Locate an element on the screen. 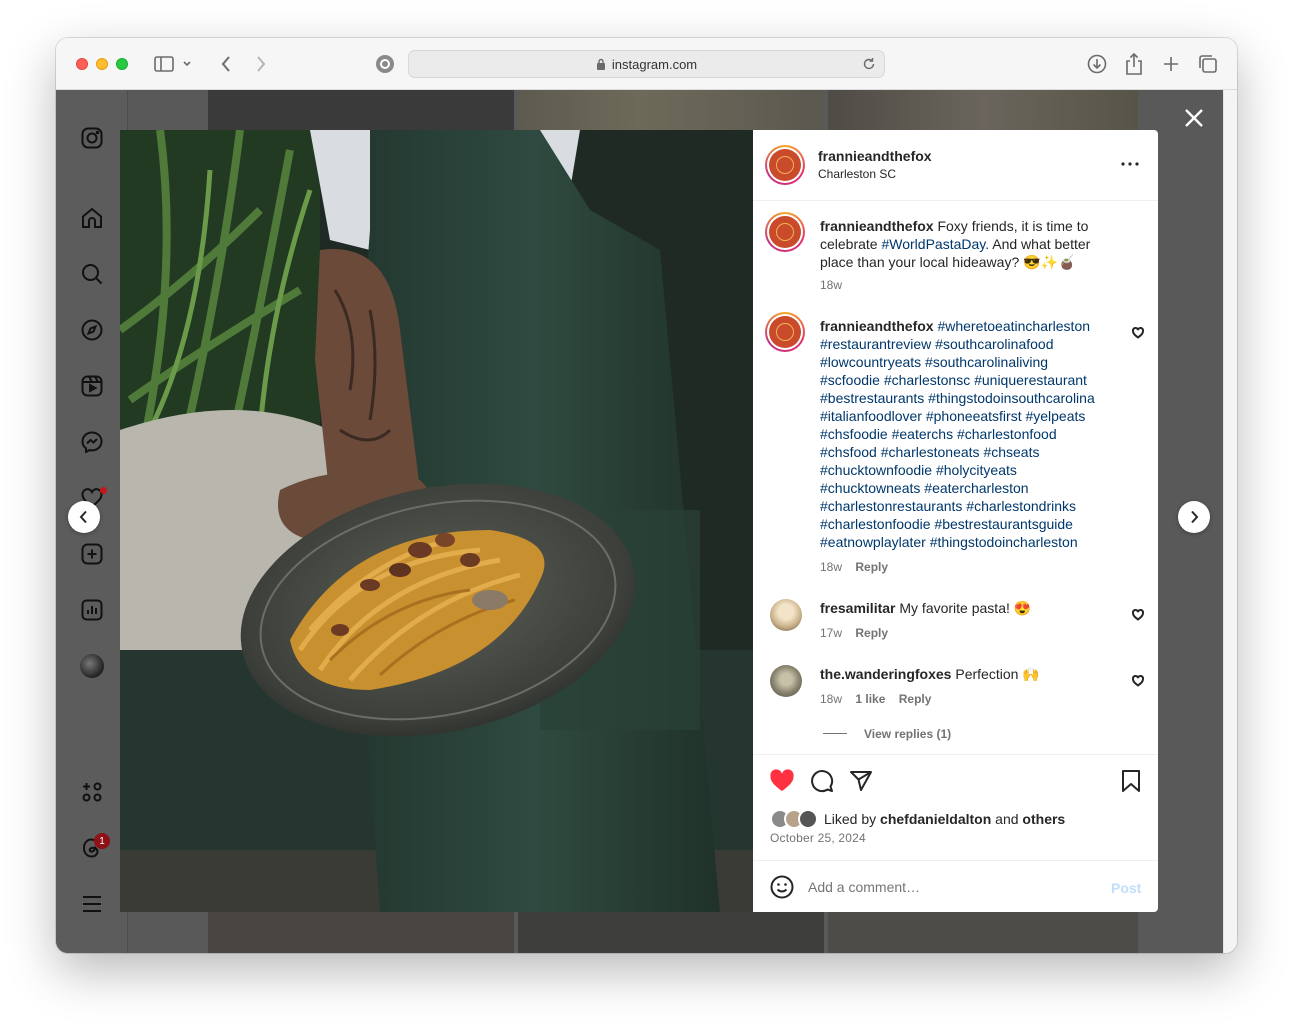 This screenshot has height=1027, width=1293. hashtag-link: #wheretoeatincharleston is located at coordinates (1012, 326).